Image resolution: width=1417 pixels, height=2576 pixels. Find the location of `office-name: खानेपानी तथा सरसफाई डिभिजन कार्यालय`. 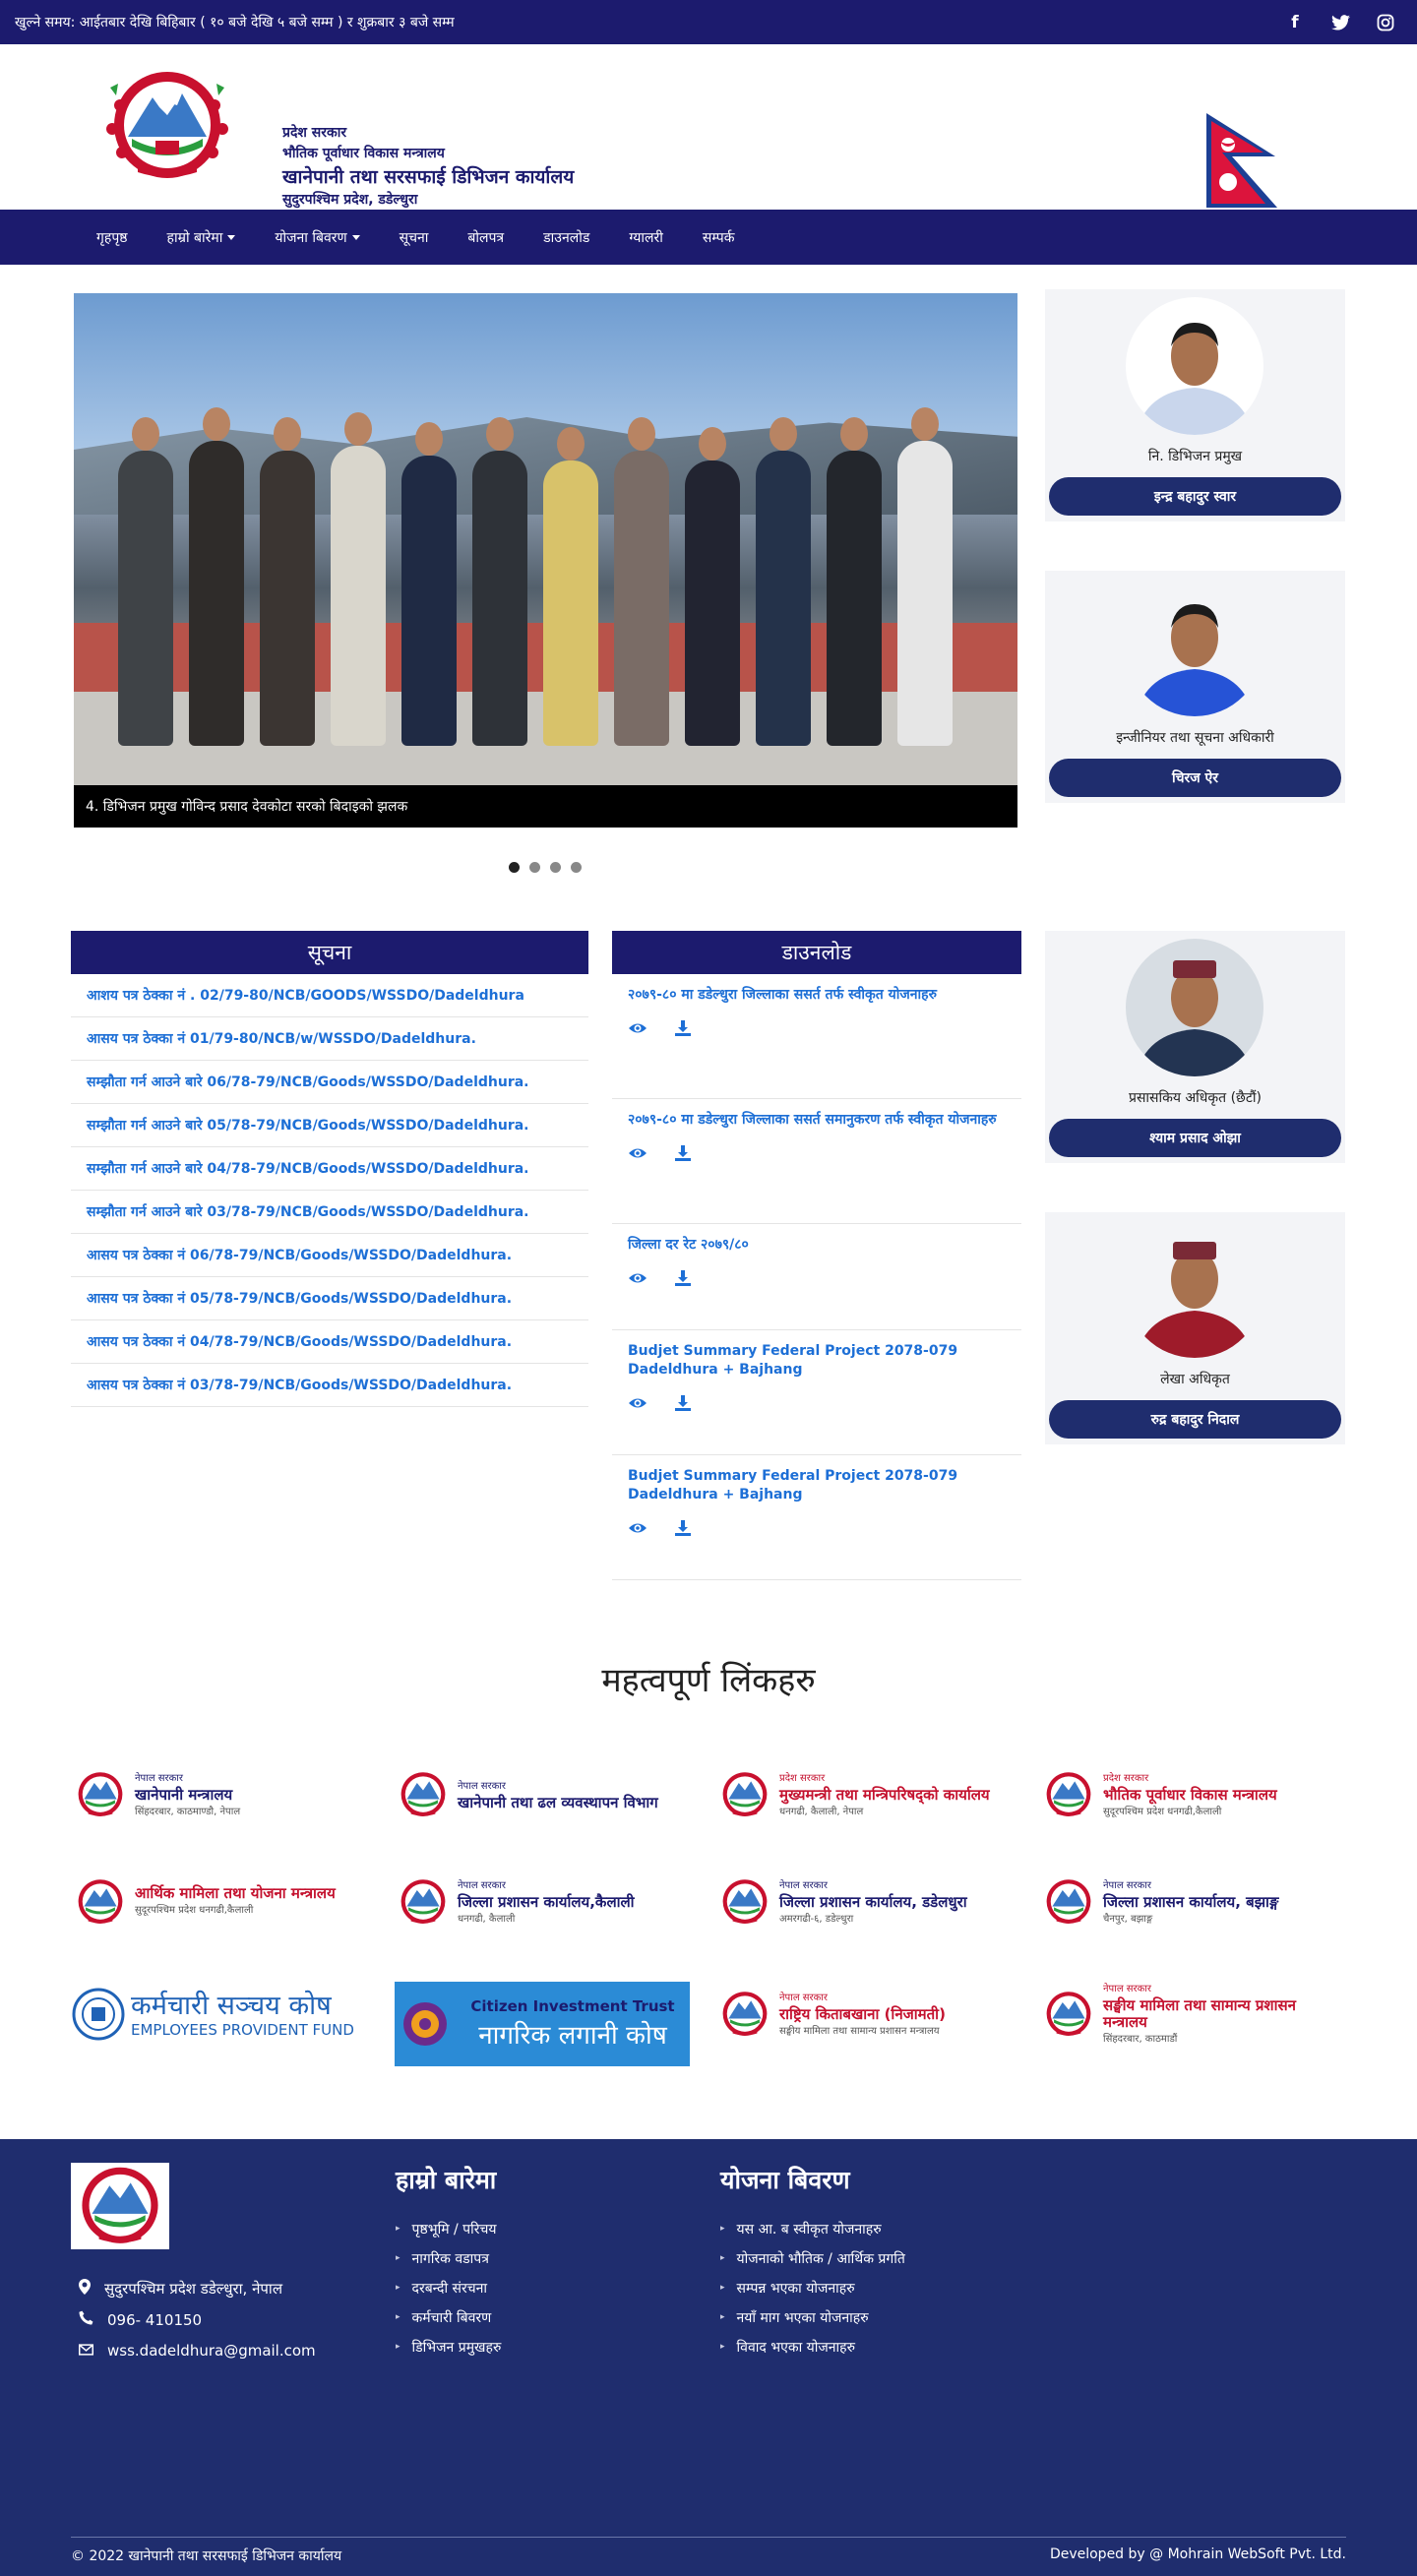

office-name: खानेपानी तथा सरसफाई डिभिजन कार्यालय is located at coordinates (428, 177).